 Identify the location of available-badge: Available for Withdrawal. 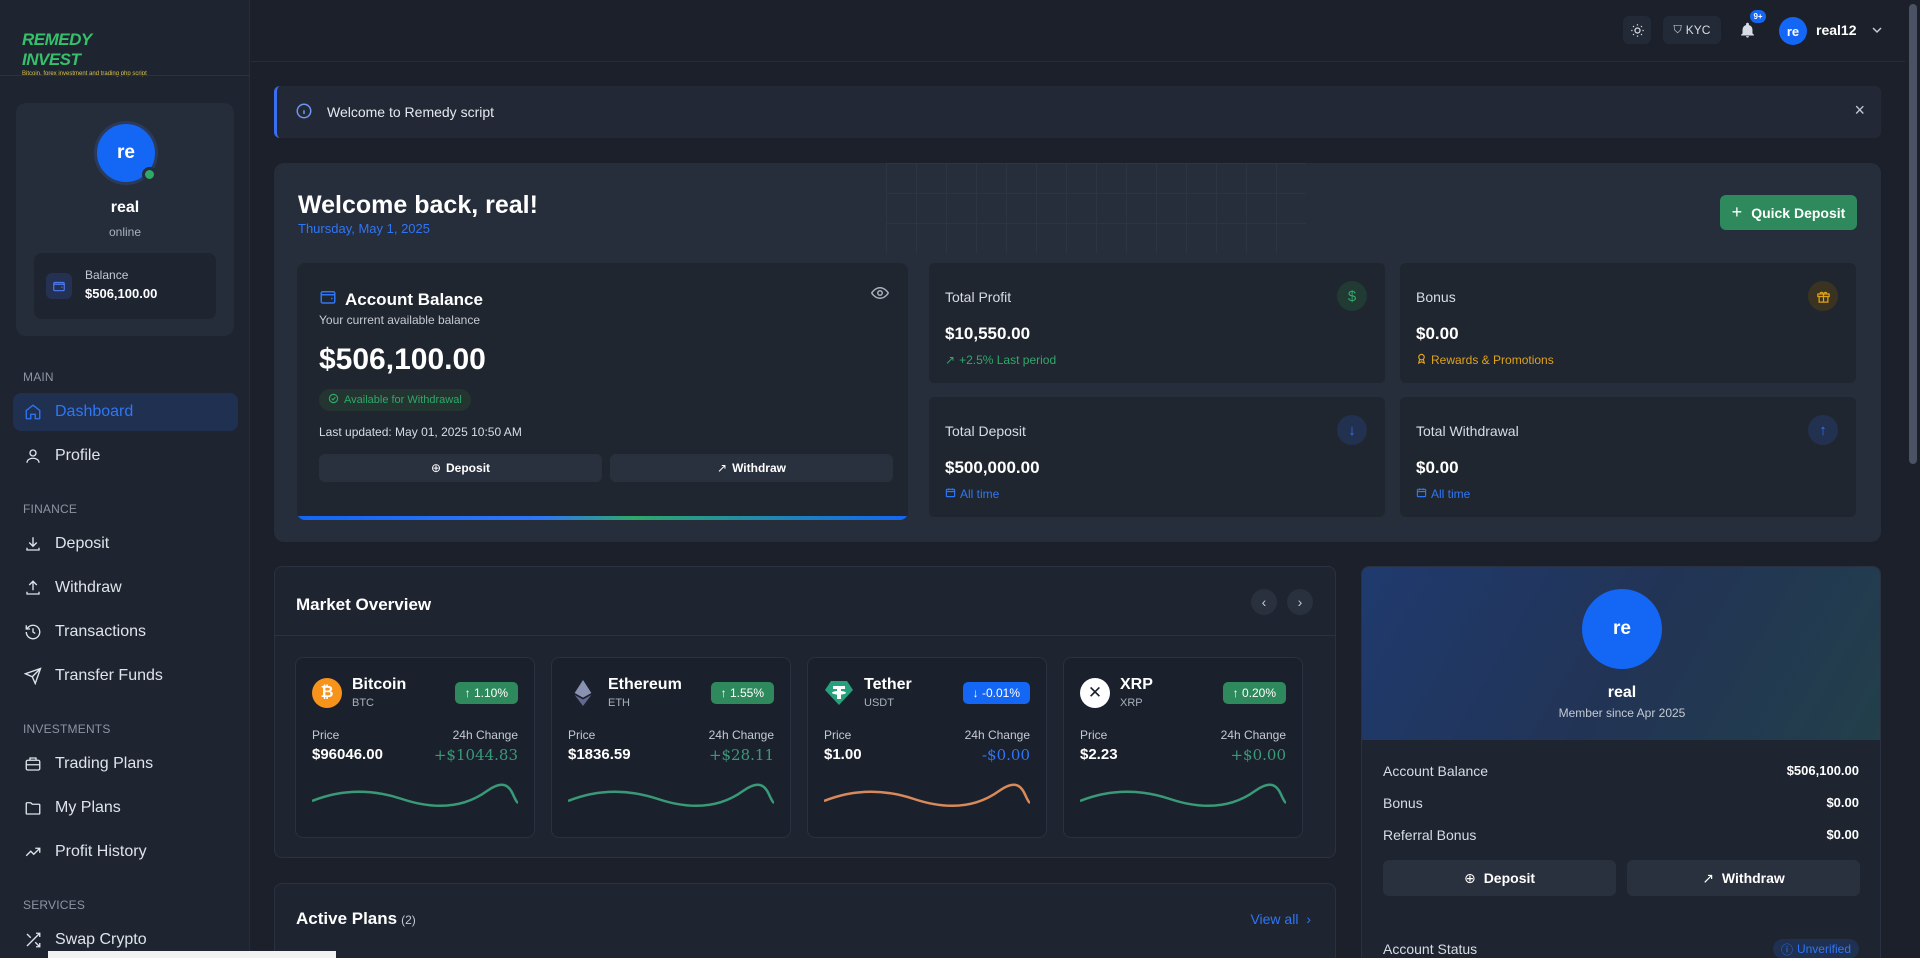
(395, 400).